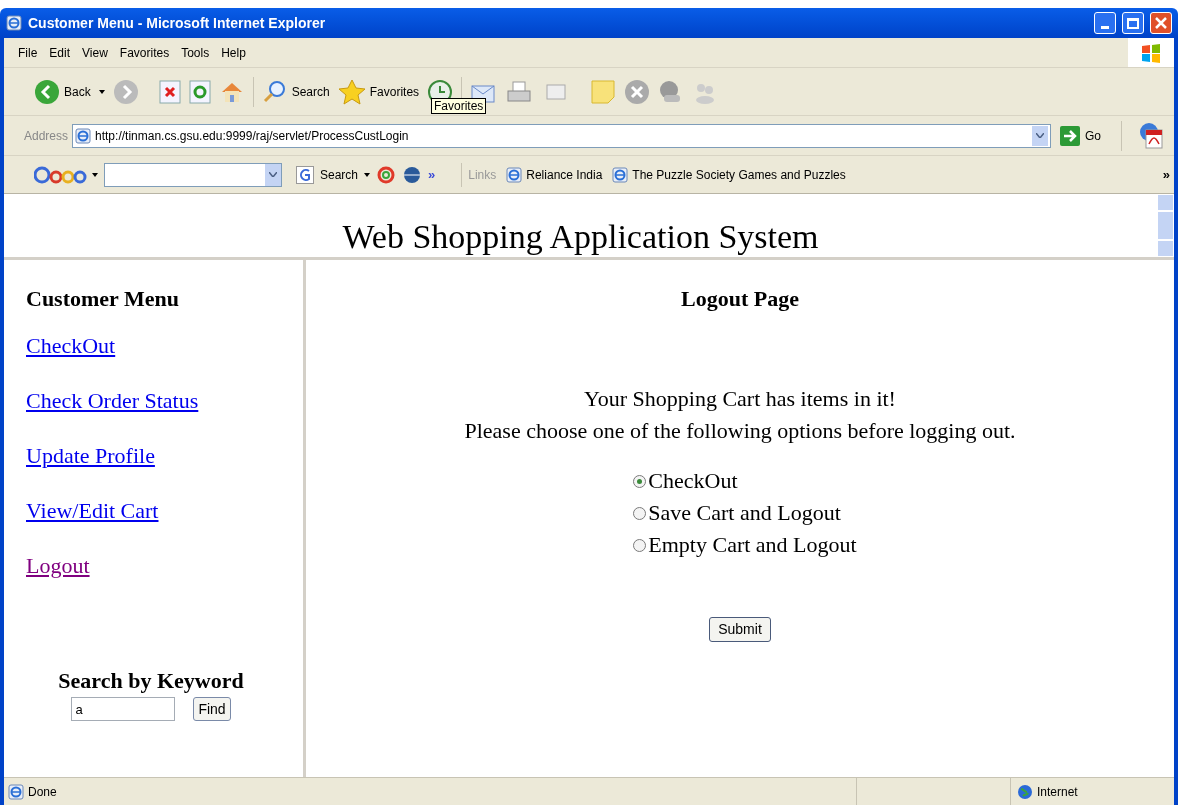 The height and width of the screenshot is (805, 1178). Describe the element at coordinates (519, 91) in the screenshot. I see `print-icon` at that location.